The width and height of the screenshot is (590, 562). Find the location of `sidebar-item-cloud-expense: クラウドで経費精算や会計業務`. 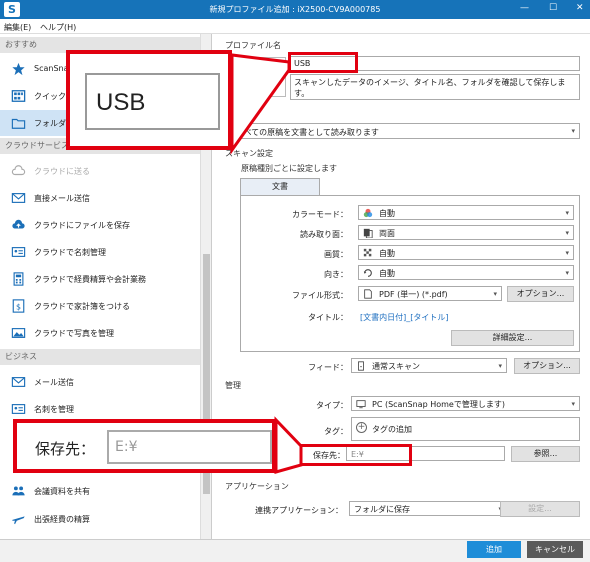

sidebar-item-cloud-expense: クラウドで経費精算や会計業務 is located at coordinates (100, 279).